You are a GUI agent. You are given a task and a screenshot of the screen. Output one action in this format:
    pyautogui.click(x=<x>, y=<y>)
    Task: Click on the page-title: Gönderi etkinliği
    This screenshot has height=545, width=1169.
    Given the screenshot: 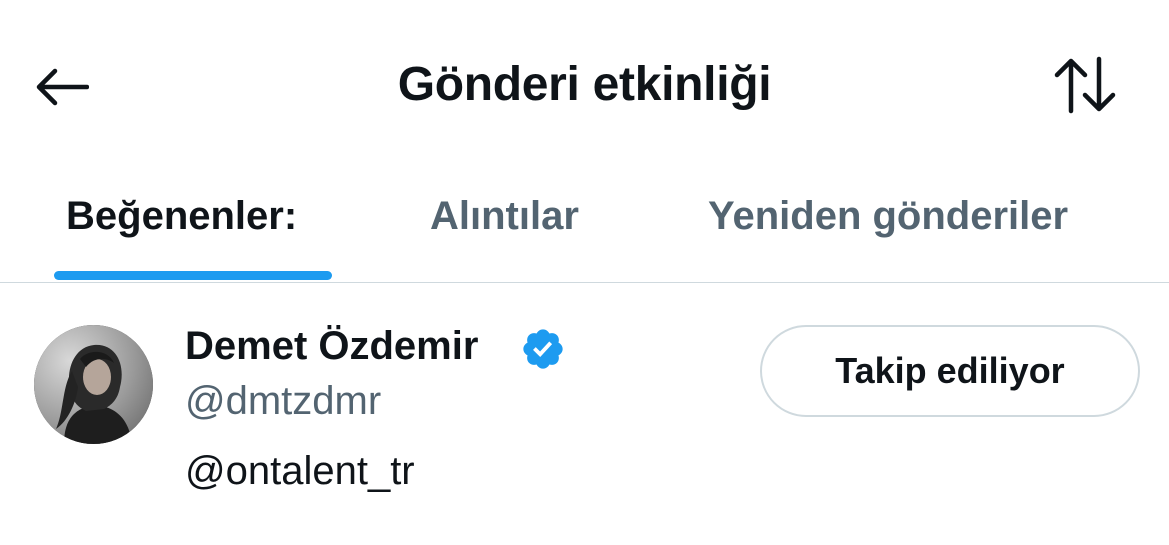 What is the action you would take?
    pyautogui.click(x=584, y=84)
    